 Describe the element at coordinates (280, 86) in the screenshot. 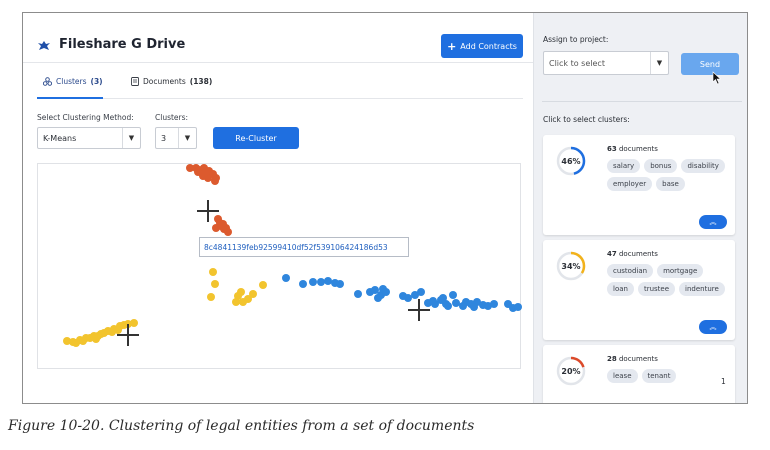

I see `tab-bar: Clusters (3) Documents (138)` at that location.